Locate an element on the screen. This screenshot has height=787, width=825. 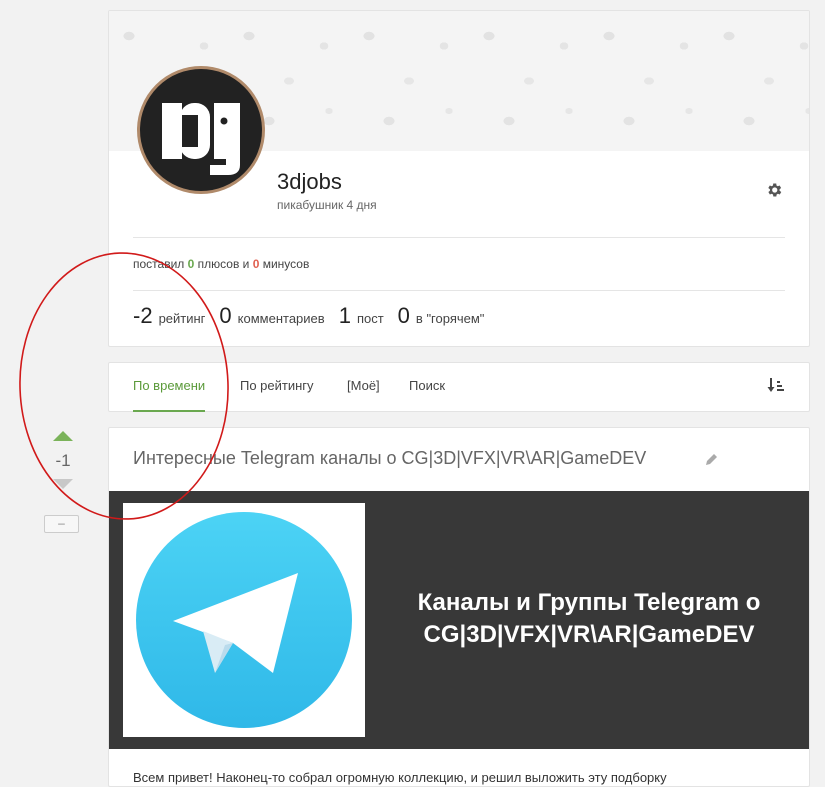
tab-by-rating: По рейтингу is located at coordinates (277, 395).